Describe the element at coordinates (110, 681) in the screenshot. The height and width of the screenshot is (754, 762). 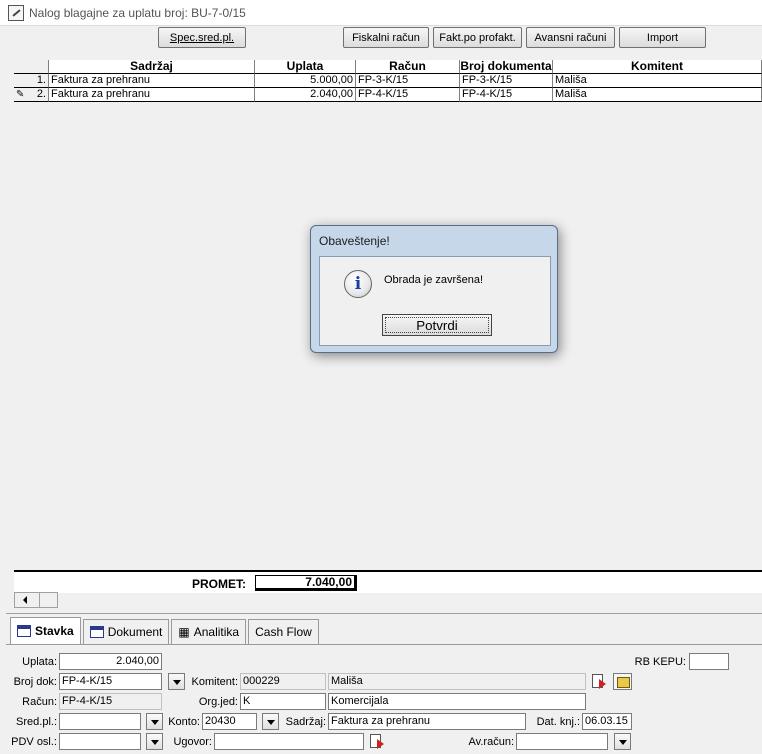
I see `broj-dok-field: FP-4-K/15` at that location.